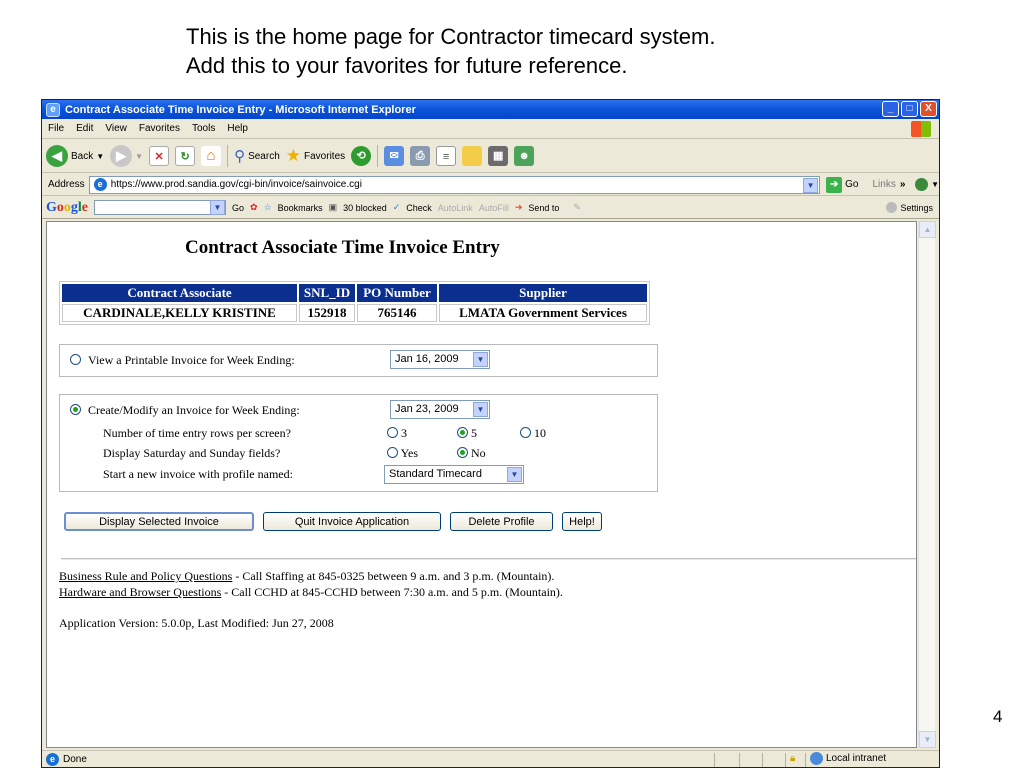  Describe the element at coordinates (159, 128) in the screenshot. I see `menu-favorites: Favorites` at that location.